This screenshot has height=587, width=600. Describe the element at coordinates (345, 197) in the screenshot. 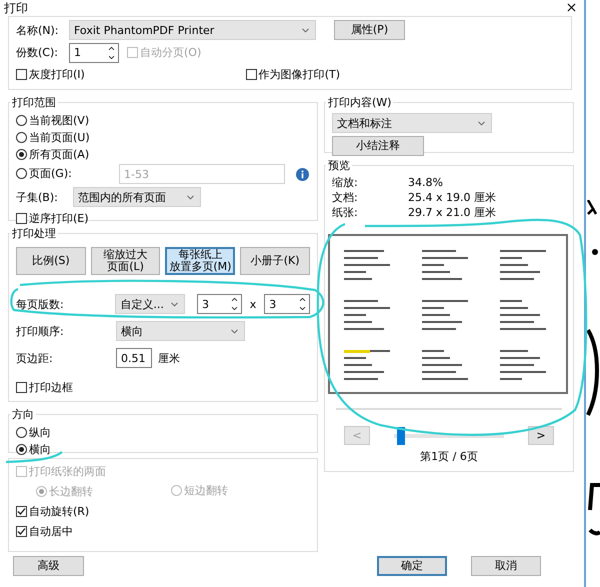

I see `info-label: 文档:` at that location.